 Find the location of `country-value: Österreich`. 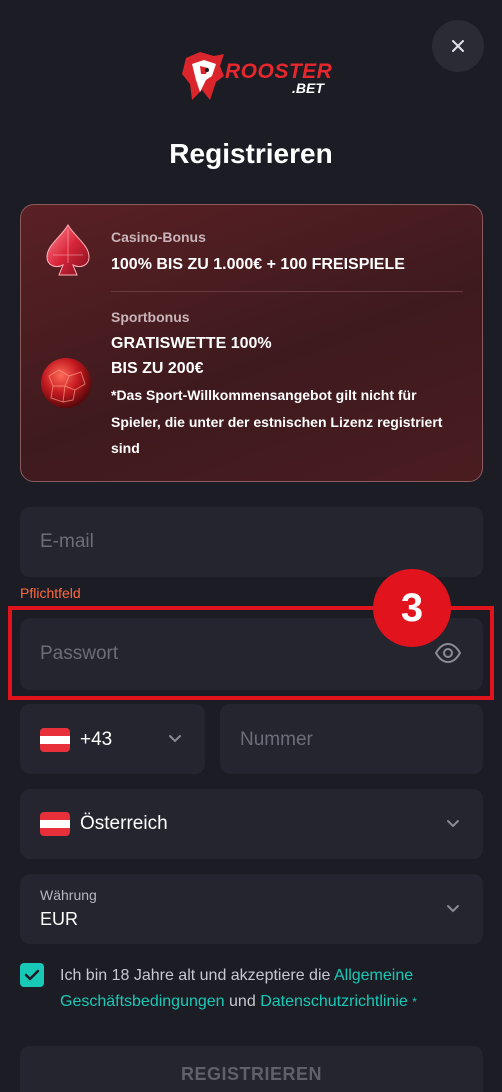

country-value: Österreich is located at coordinates (124, 823).